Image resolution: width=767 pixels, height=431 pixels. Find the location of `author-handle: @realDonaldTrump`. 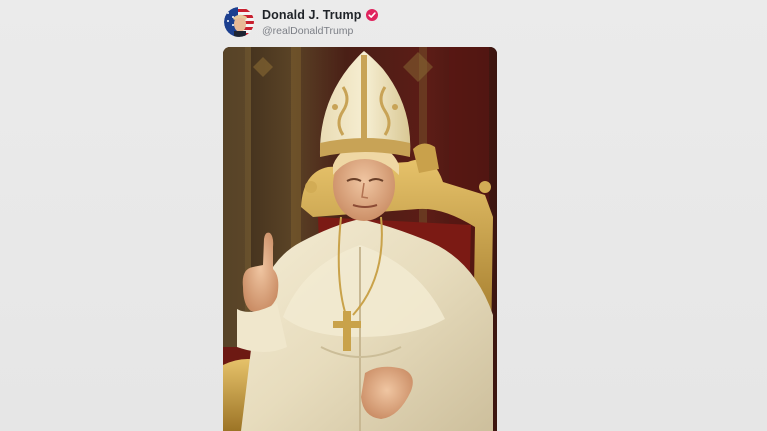

author-handle: @realDonaldTrump is located at coordinates (320, 31).